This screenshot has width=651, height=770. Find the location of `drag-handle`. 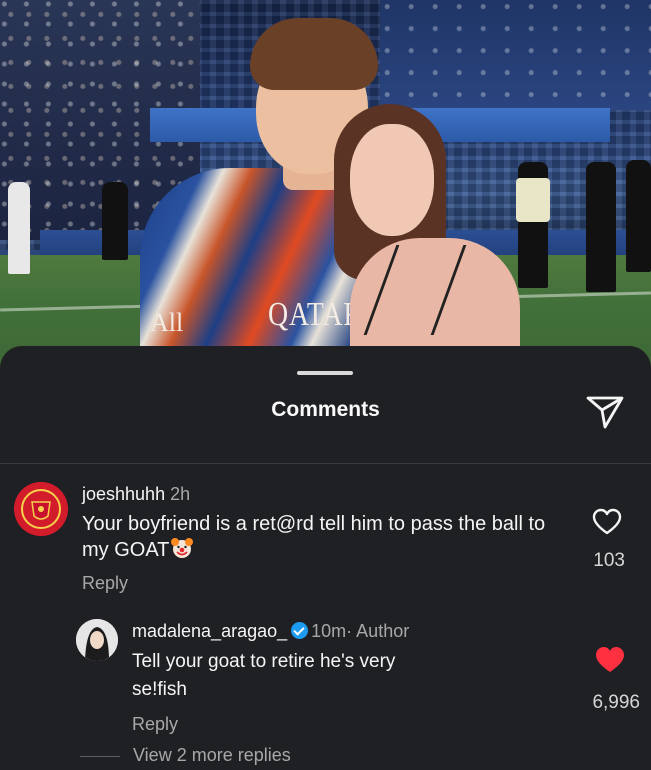

drag-handle is located at coordinates (325, 373).